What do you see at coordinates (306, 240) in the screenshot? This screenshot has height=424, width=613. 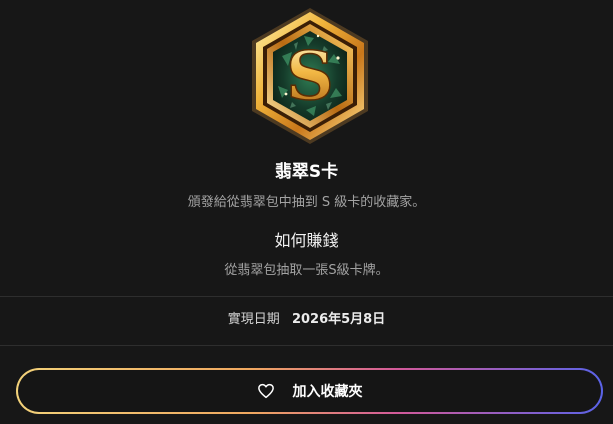 I see `how-to-earn-heading: 如何賺錢` at bounding box center [306, 240].